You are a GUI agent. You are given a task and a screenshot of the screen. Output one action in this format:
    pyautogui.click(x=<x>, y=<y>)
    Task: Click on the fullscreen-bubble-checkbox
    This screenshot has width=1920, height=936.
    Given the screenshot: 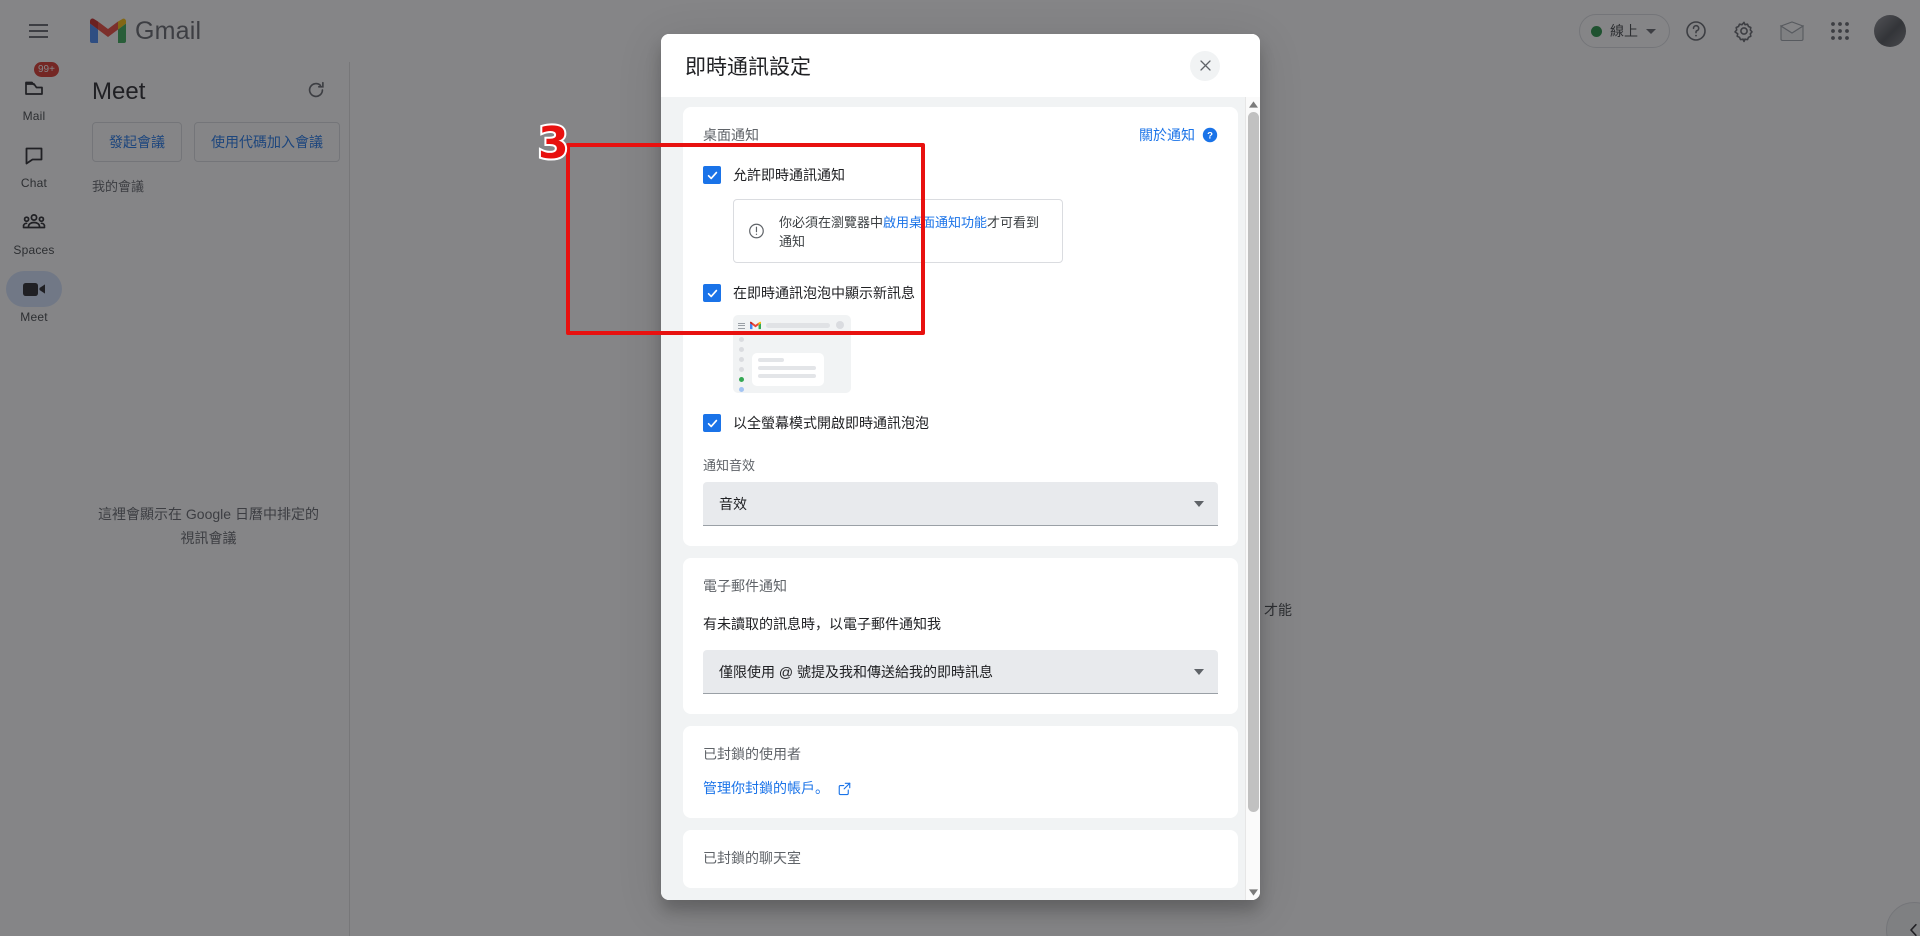 What is the action you would take?
    pyautogui.click(x=712, y=423)
    